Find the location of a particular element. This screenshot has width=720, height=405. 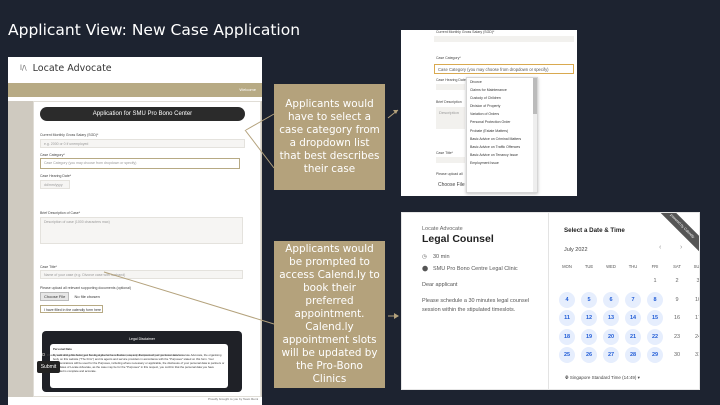

weekday-header: THU is located at coordinates (633, 266).